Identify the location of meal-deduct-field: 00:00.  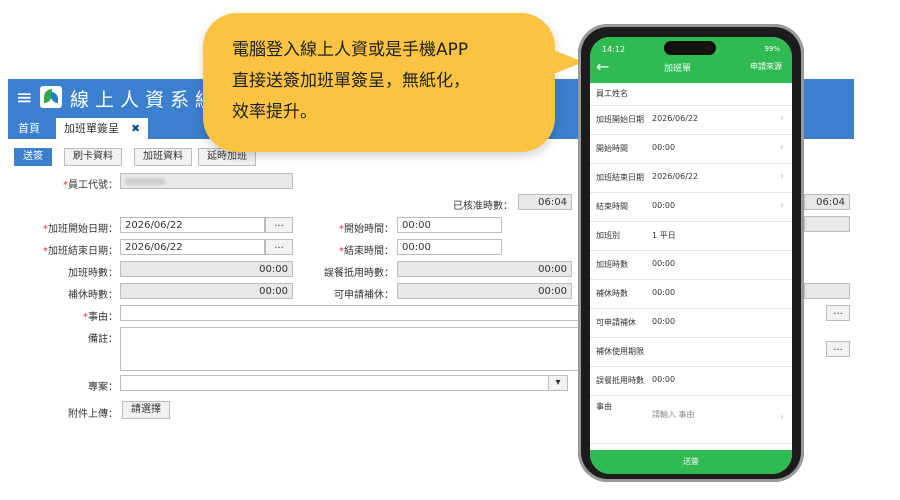
(484, 269).